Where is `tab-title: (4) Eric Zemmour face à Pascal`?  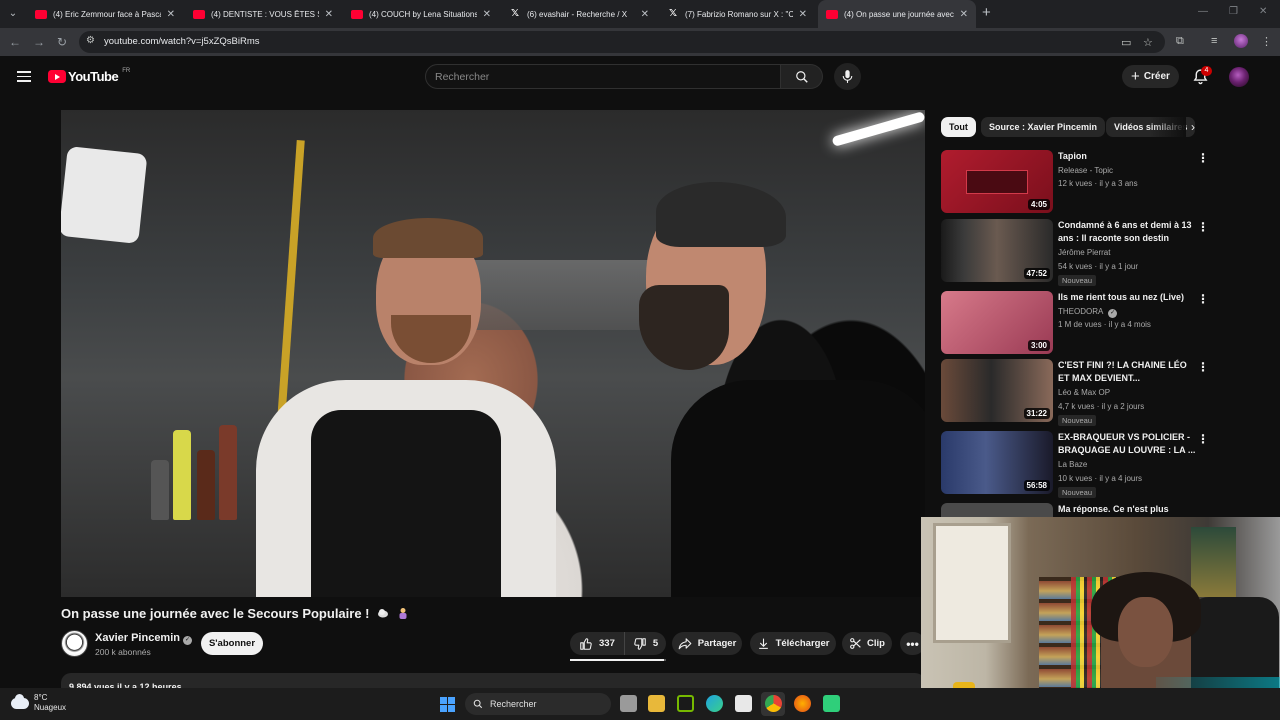 tab-title: (4) Eric Zemmour face à Pascal is located at coordinates (107, 14).